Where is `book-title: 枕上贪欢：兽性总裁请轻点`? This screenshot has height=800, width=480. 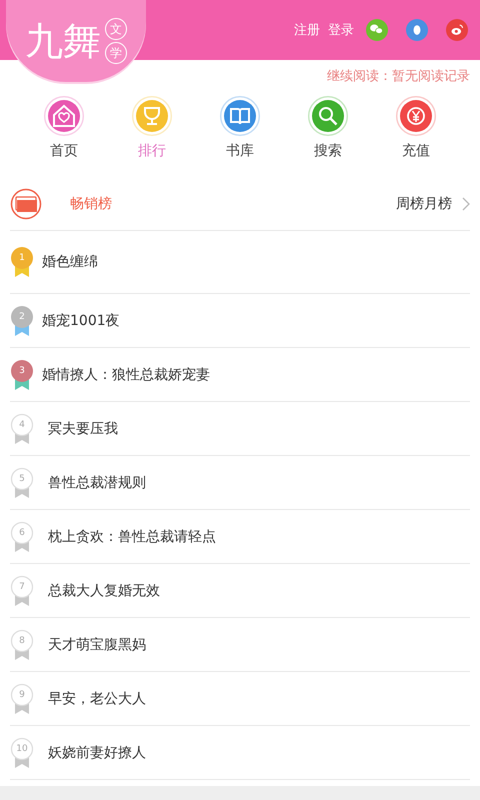 book-title: 枕上贪欢：兽性总裁请轻点 is located at coordinates (132, 537).